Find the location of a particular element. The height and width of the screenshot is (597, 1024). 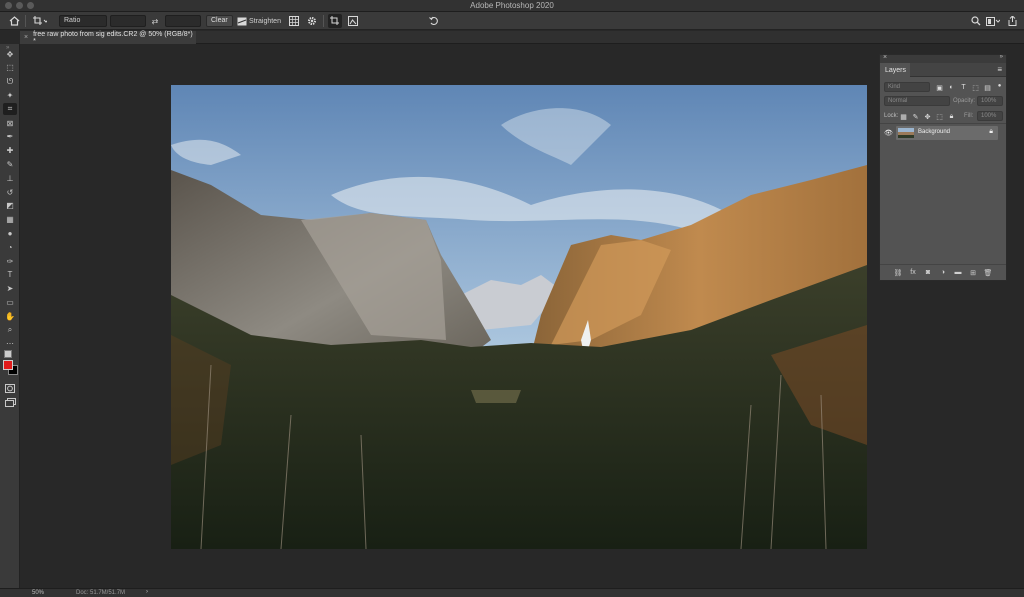

crop-icon: ⌗ is located at coordinates (10, 109).